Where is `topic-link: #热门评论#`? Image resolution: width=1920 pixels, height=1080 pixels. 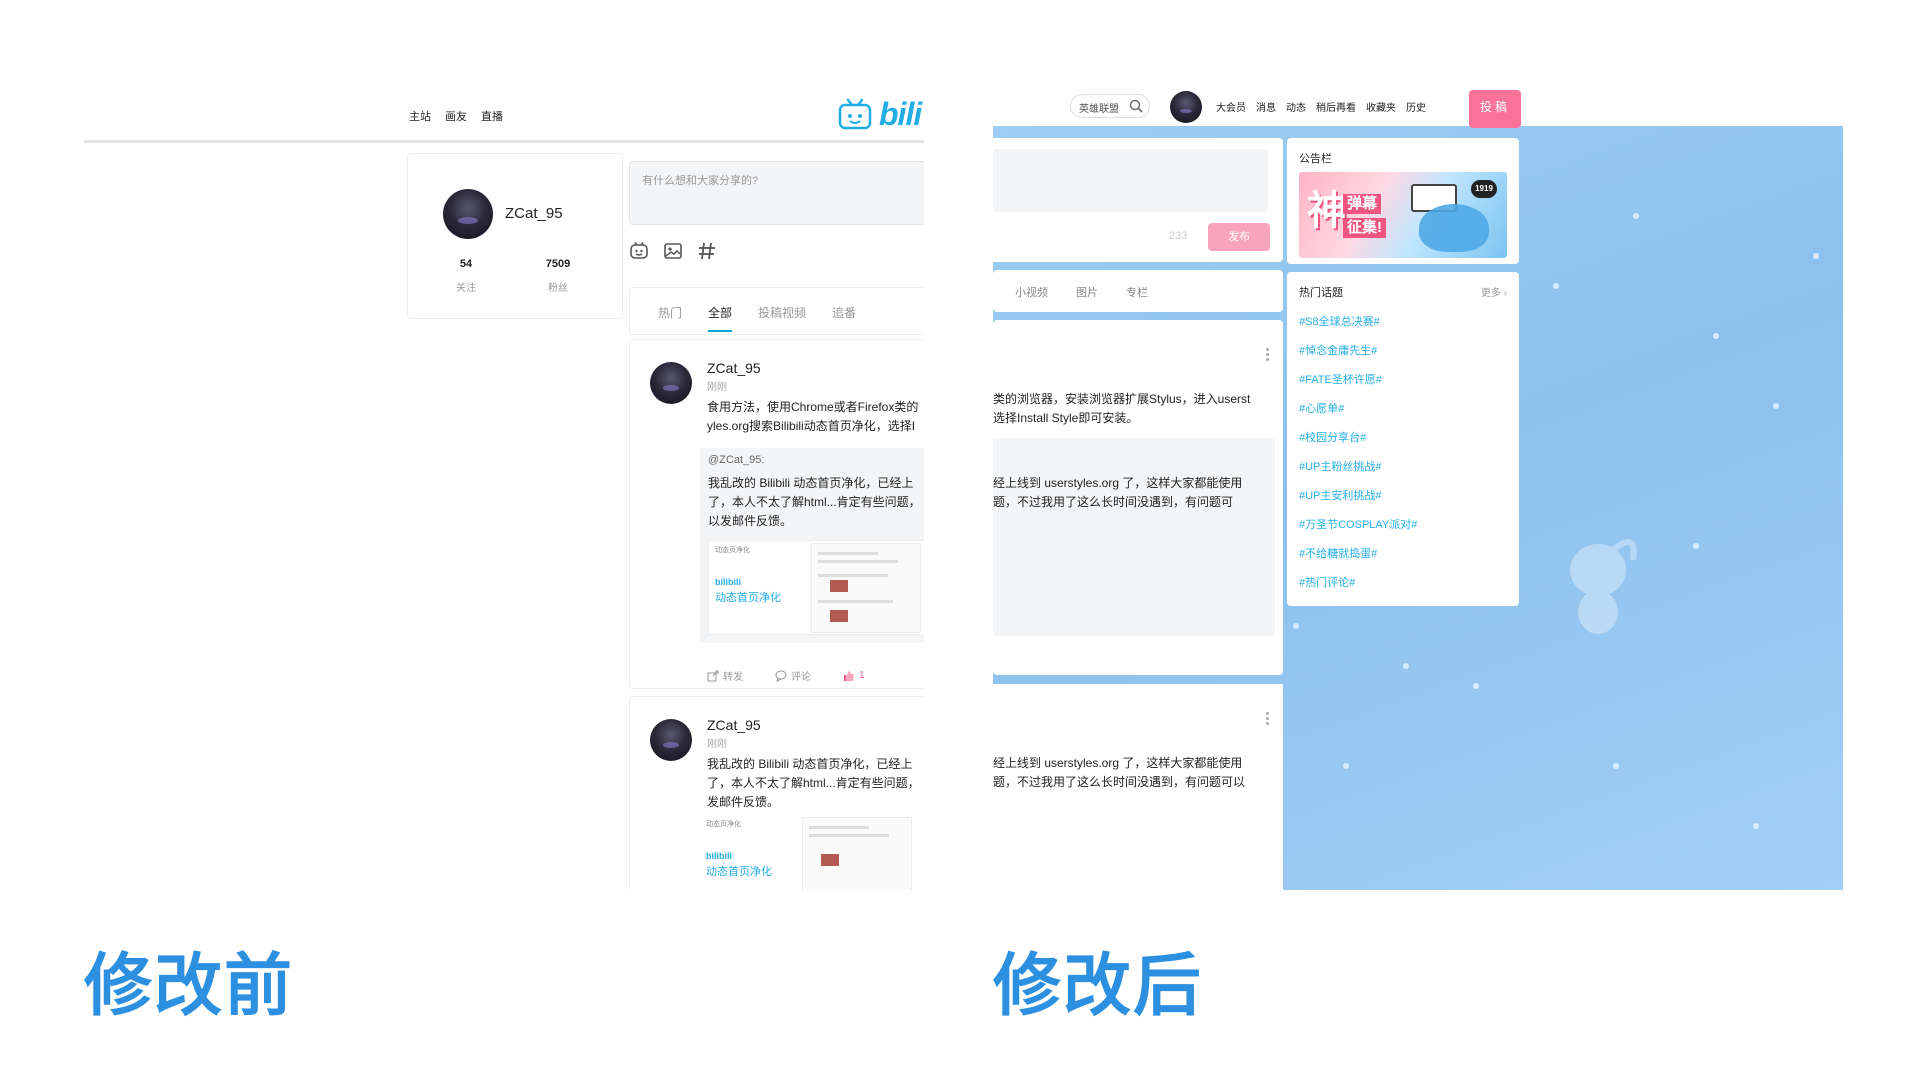 topic-link: #热门评论# is located at coordinates (1358, 587).